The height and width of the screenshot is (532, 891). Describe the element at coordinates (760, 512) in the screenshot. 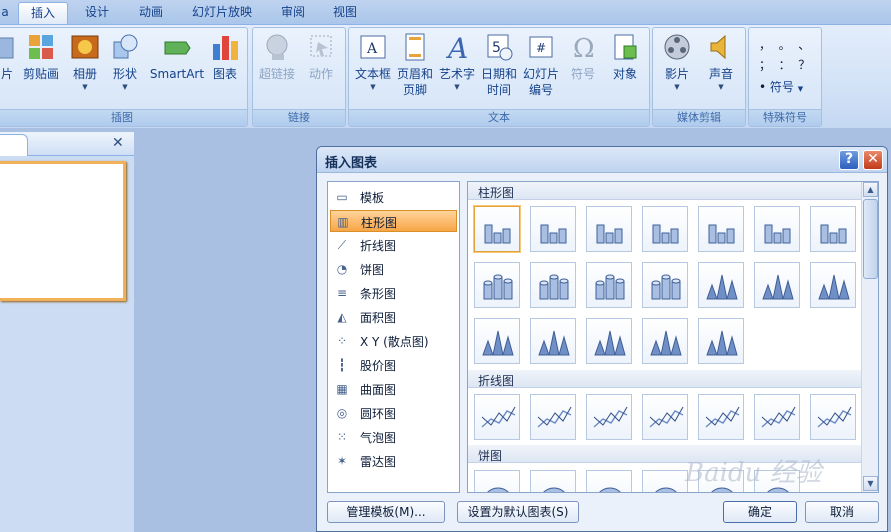

I see `ok-button: 确定` at that location.